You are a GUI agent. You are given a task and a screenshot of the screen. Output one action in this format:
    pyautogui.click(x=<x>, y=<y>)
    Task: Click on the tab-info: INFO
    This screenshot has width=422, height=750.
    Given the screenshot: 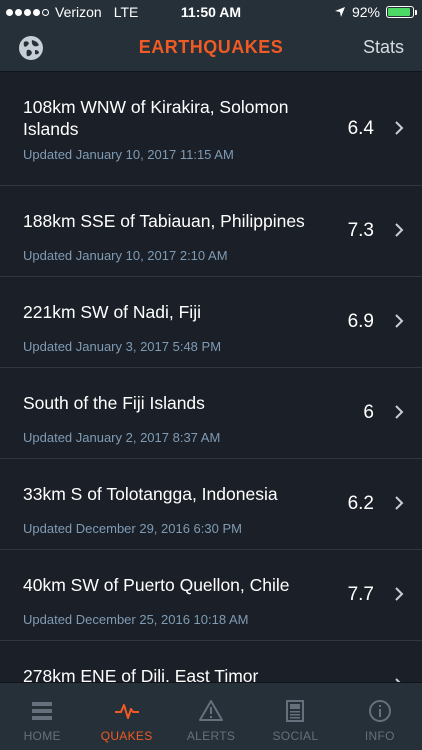 What is the action you would take?
    pyautogui.click(x=380, y=716)
    